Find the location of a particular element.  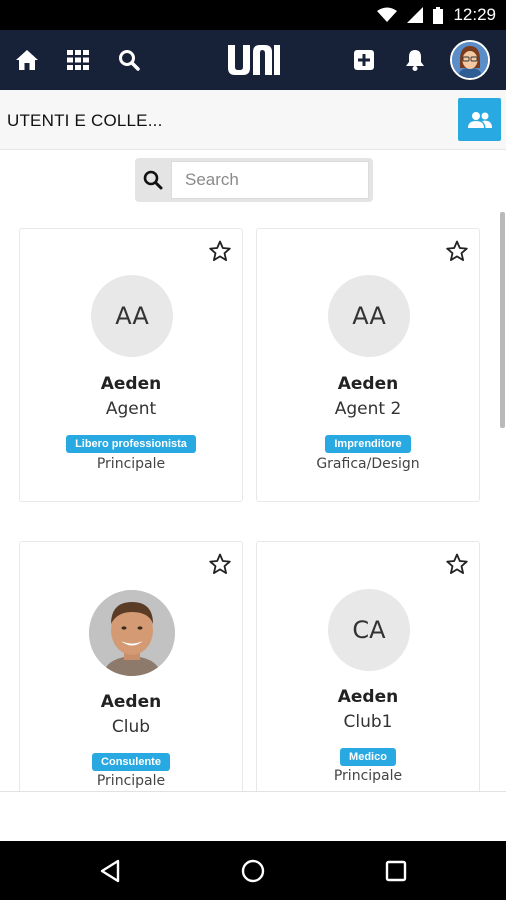

role-badge: Consulente is located at coordinates (131, 762).